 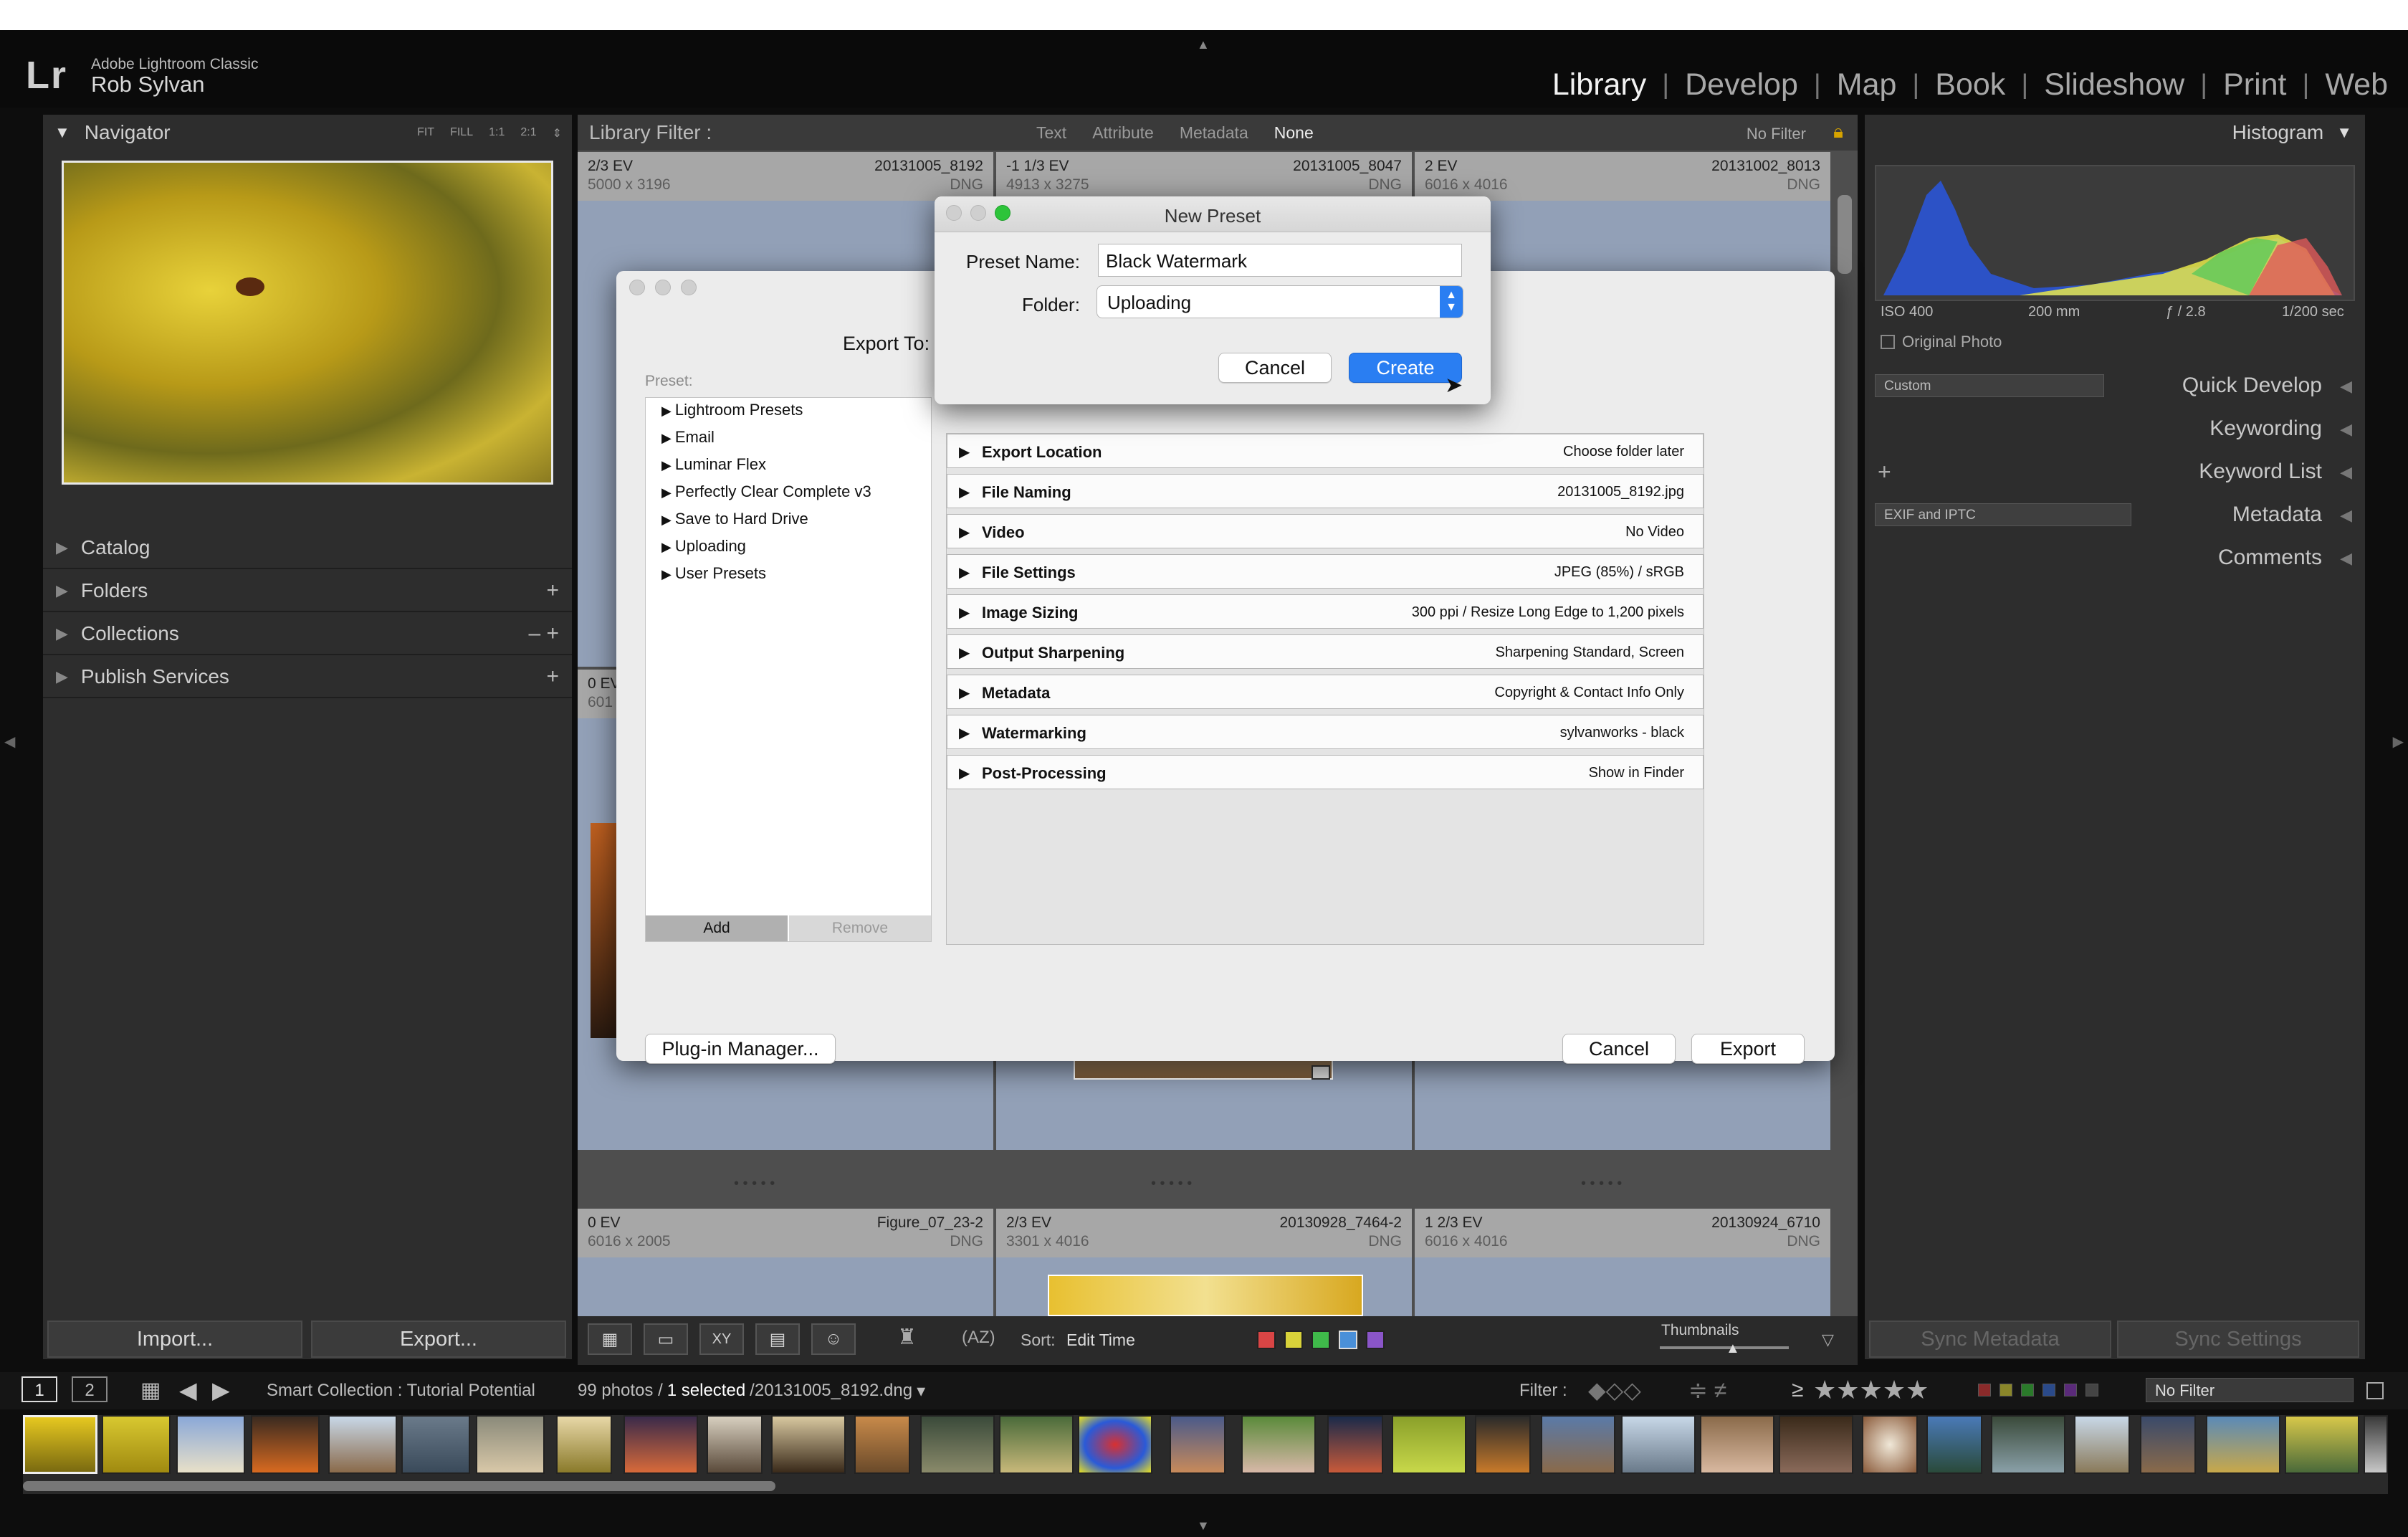 What do you see at coordinates (2115, 233) in the screenshot?
I see `histogram-chart` at bounding box center [2115, 233].